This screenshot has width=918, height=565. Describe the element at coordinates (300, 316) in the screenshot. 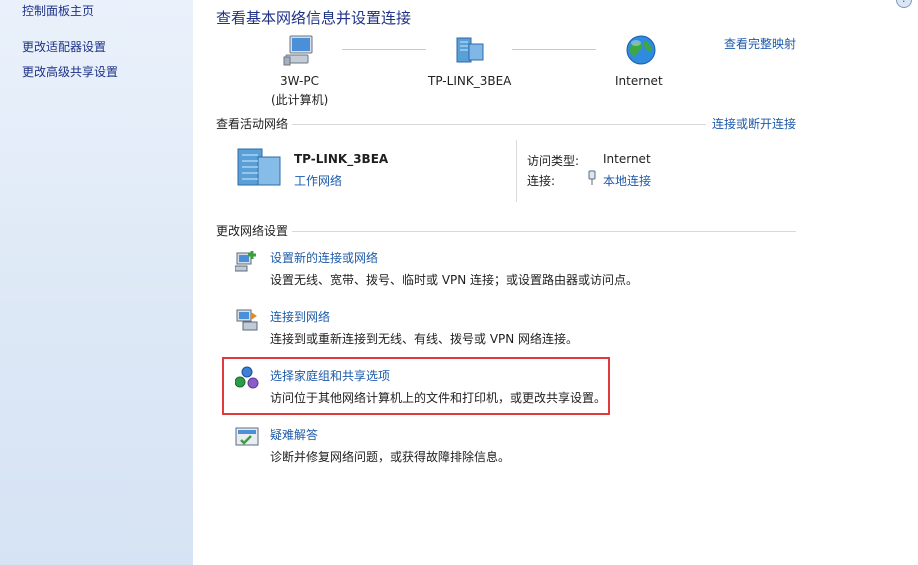

I see `connect-to-network-link: 连接到网络` at that location.